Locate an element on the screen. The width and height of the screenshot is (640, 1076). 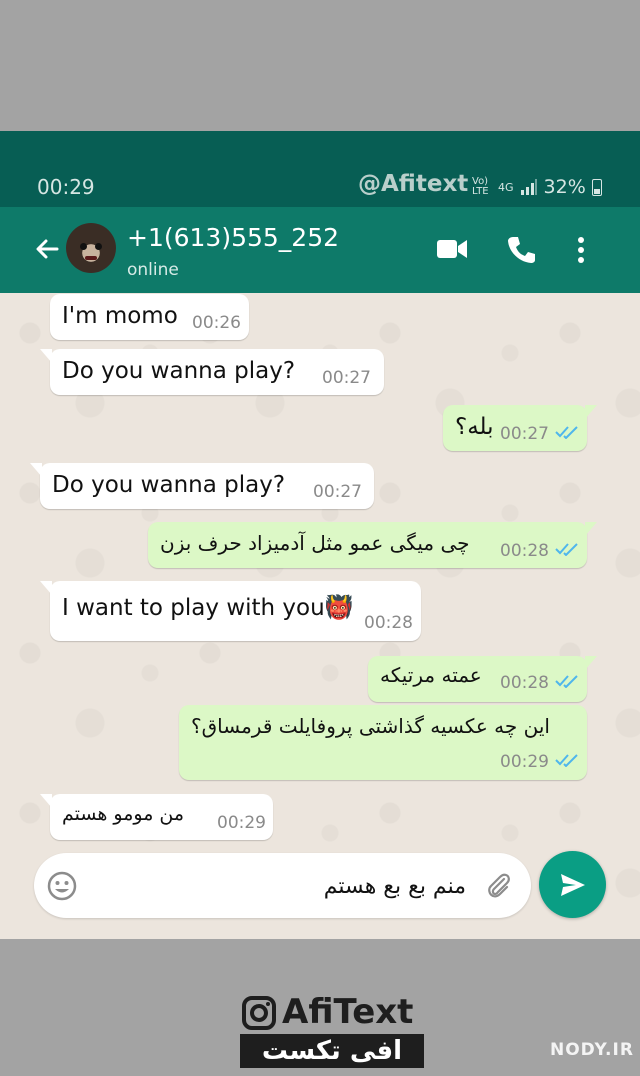
status-time: 00:29 is located at coordinates (66, 187).